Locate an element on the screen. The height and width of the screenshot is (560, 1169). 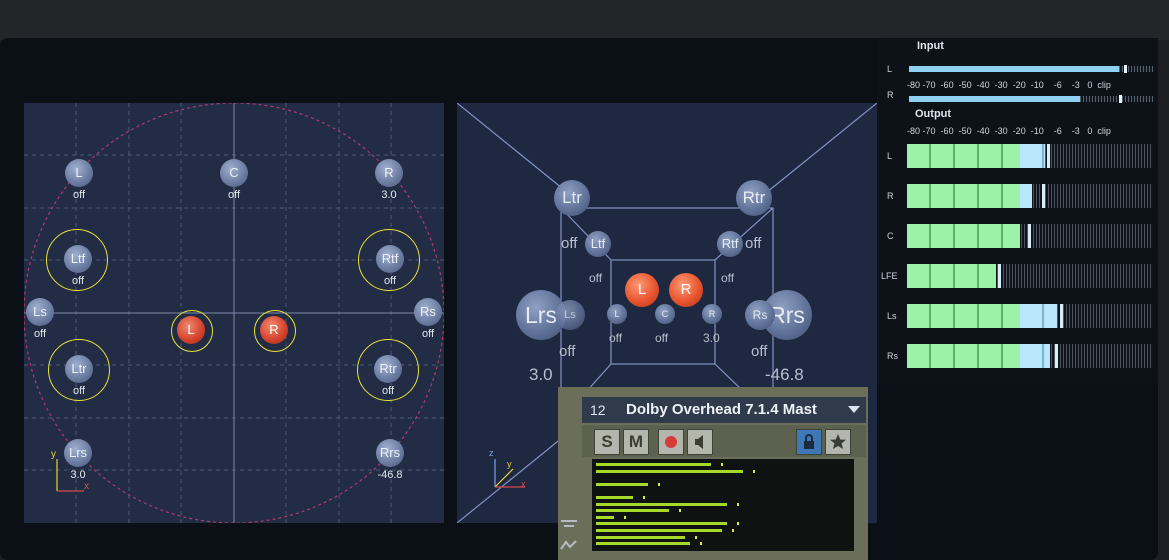
channel-button-bar: S M is located at coordinates (724, 441).